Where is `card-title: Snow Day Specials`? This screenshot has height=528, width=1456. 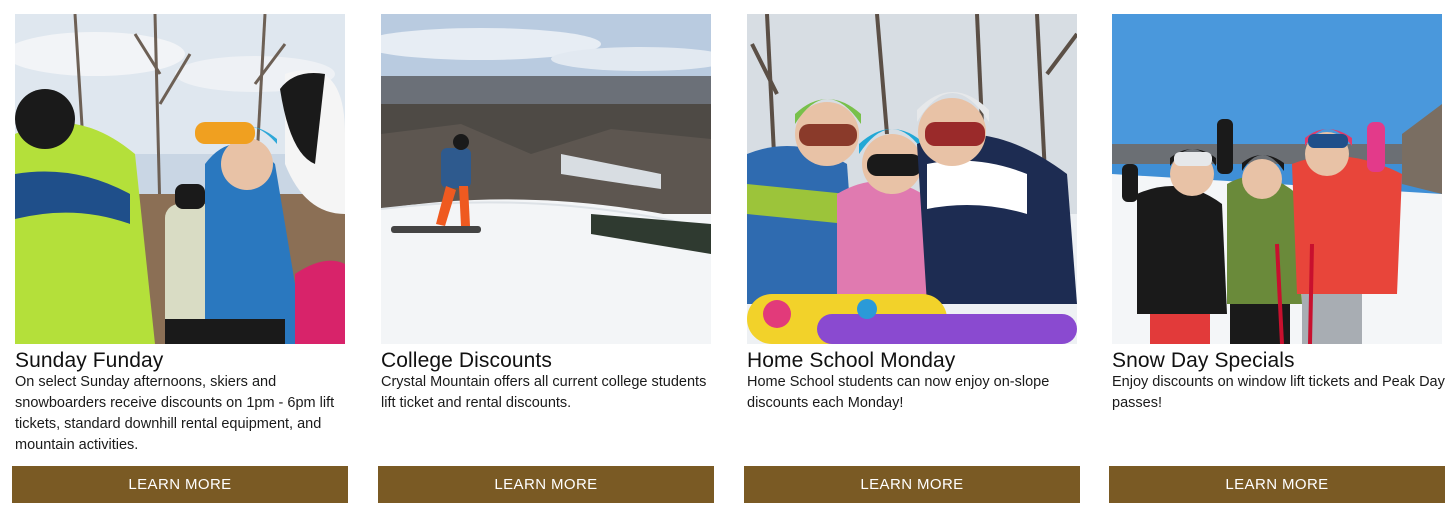
card-title: Snow Day Specials is located at coordinates (1203, 360).